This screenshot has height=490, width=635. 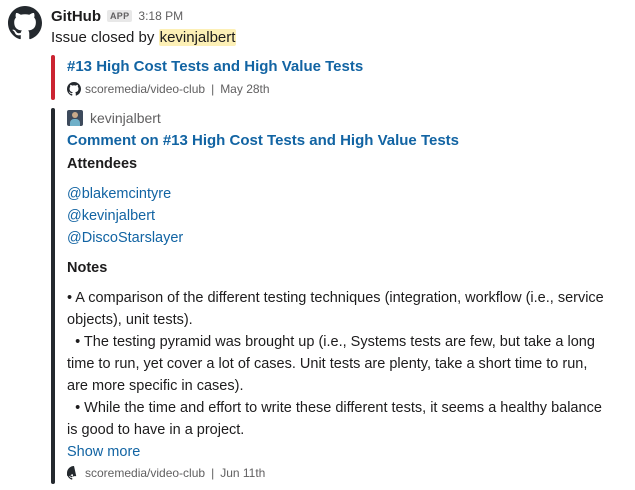 I want to click on attachment-footer: scoremedia/video-club | May 28th, so click(x=168, y=89).